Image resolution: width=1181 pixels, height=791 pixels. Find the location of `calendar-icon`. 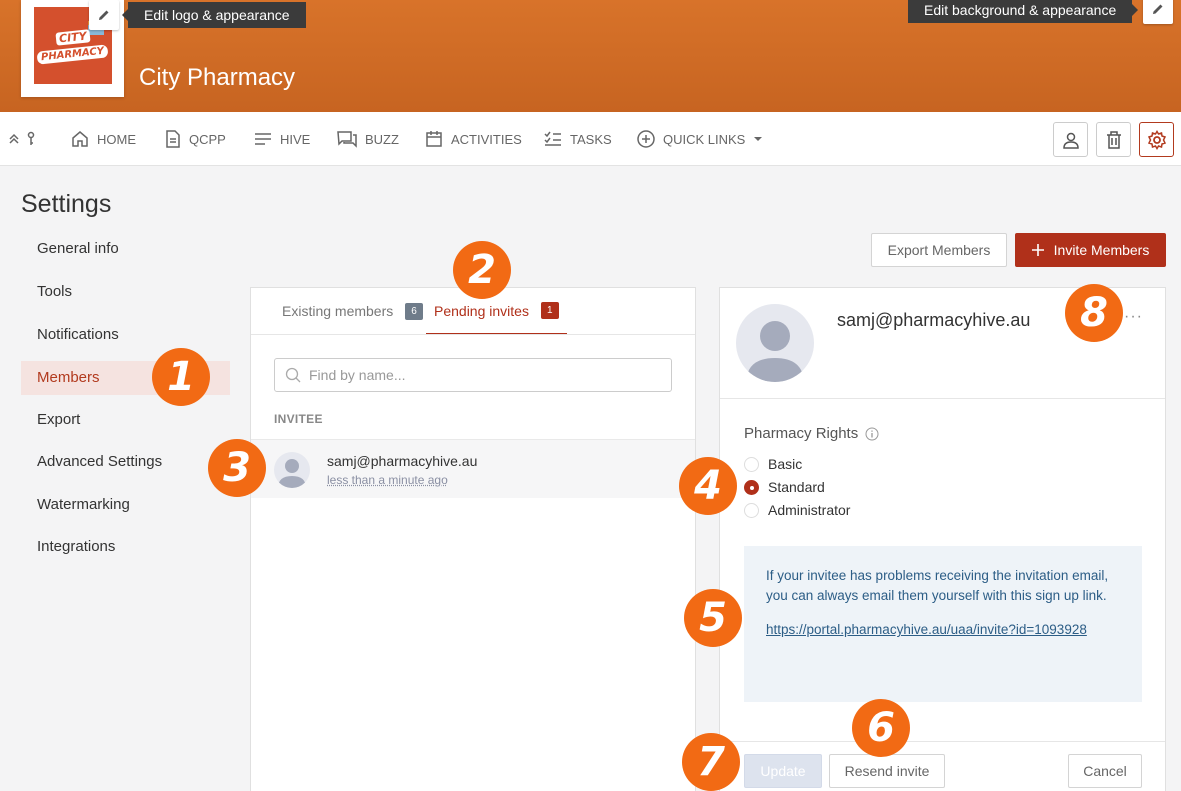

calendar-icon is located at coordinates (434, 139).